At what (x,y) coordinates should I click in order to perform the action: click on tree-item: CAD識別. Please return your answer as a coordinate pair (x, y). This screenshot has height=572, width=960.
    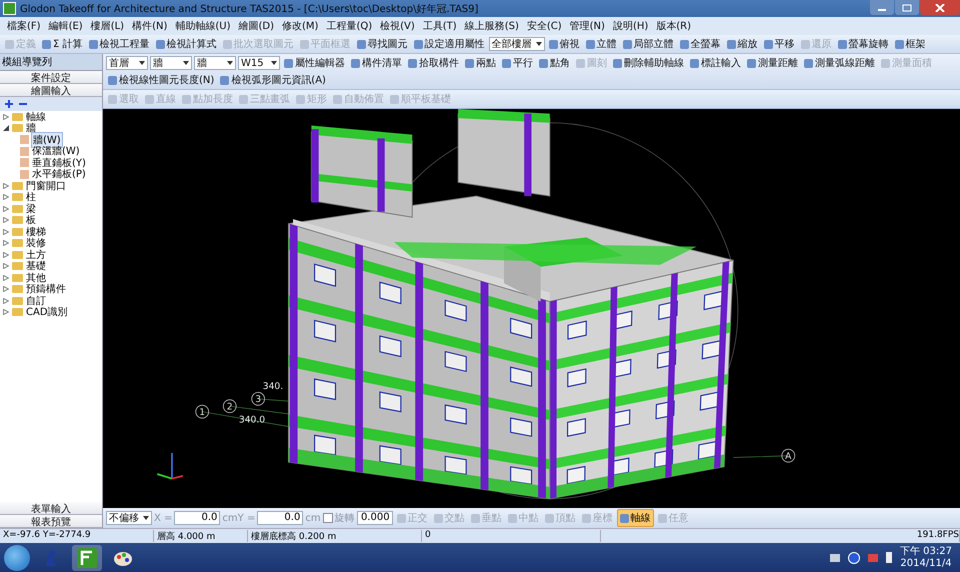
    Looking at the image, I should click on (47, 312).